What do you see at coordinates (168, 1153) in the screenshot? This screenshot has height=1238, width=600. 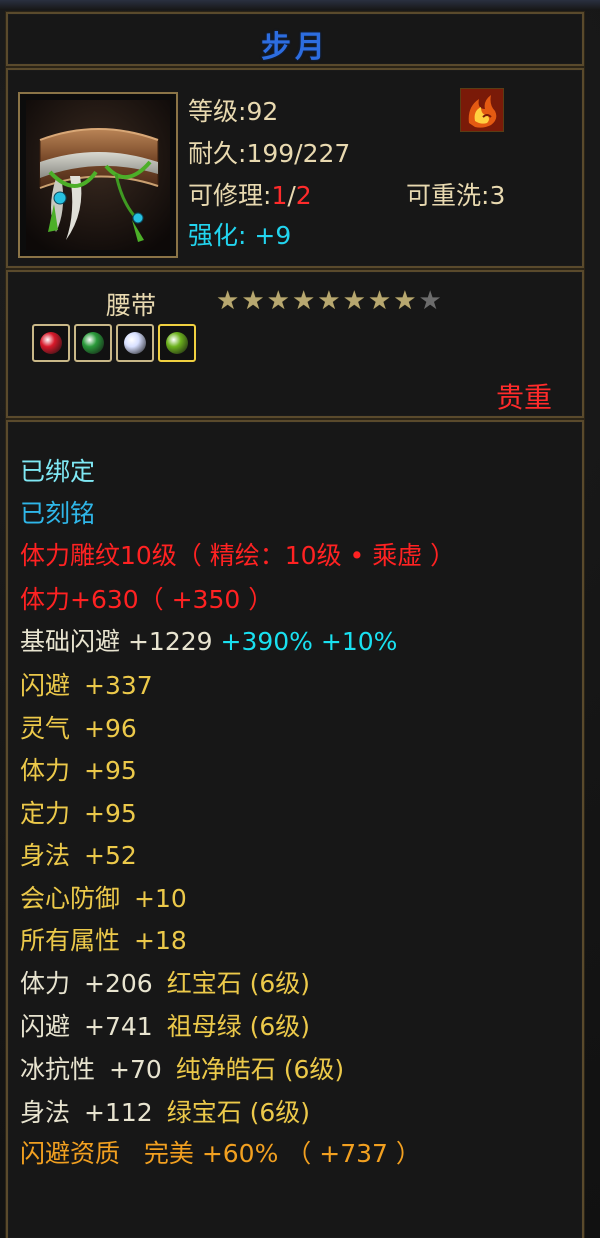 I see `aptitude-grade: 完美` at bounding box center [168, 1153].